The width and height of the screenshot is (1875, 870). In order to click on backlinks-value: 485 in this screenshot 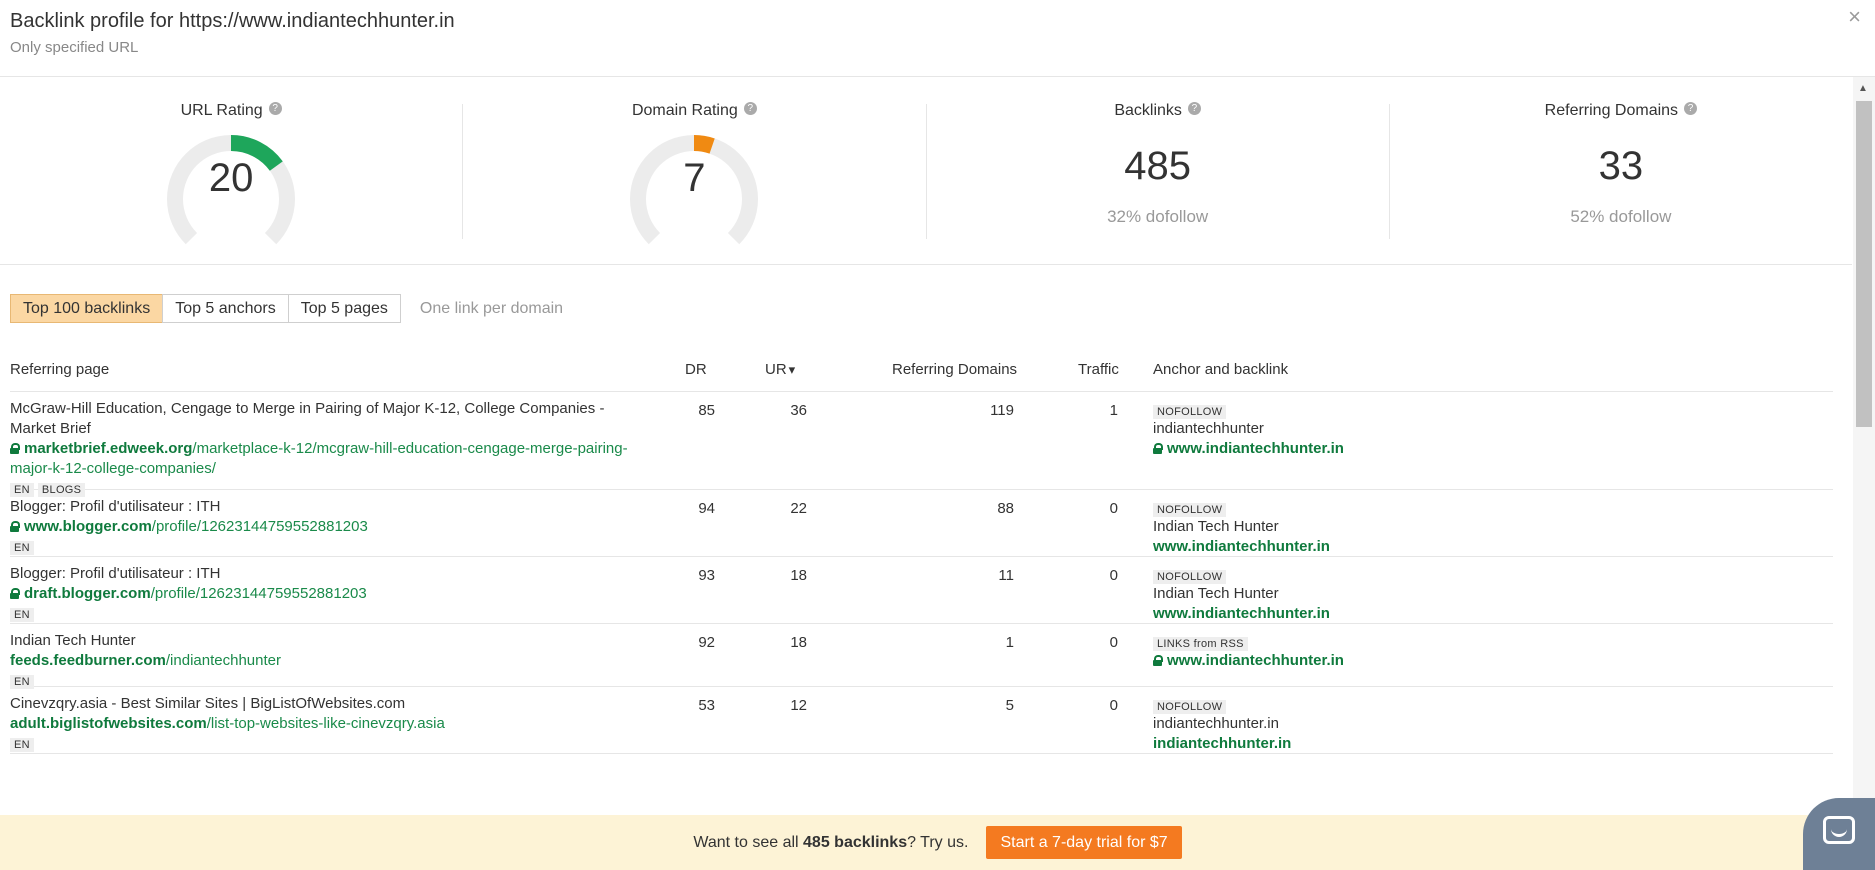, I will do `click(1157, 166)`.